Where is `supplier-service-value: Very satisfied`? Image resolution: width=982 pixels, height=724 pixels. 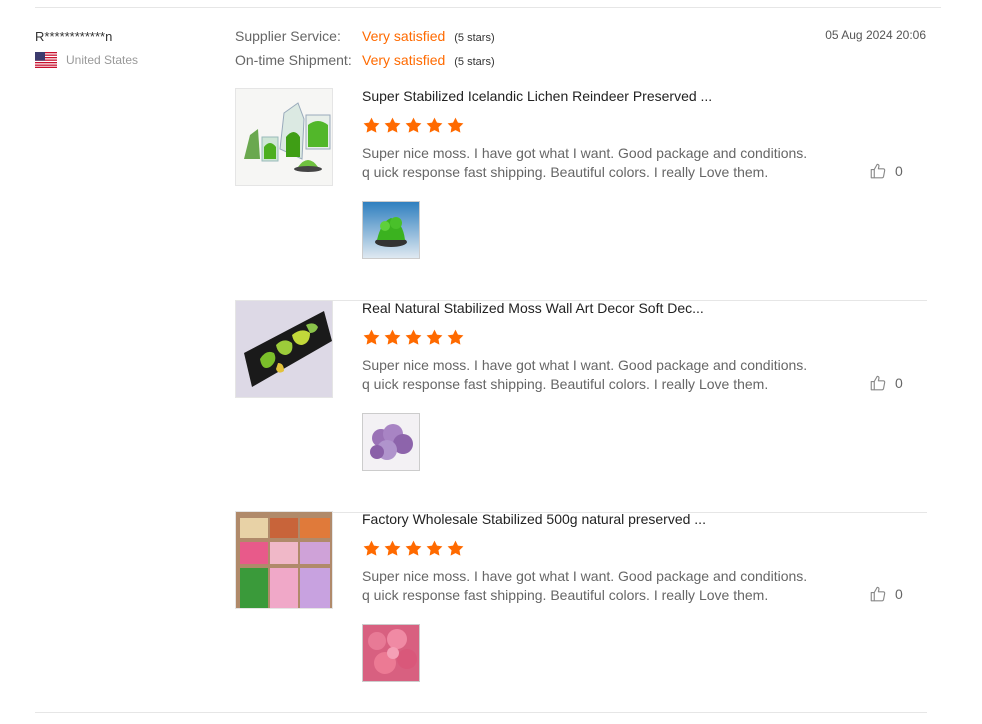 supplier-service-value: Very satisfied is located at coordinates (404, 36).